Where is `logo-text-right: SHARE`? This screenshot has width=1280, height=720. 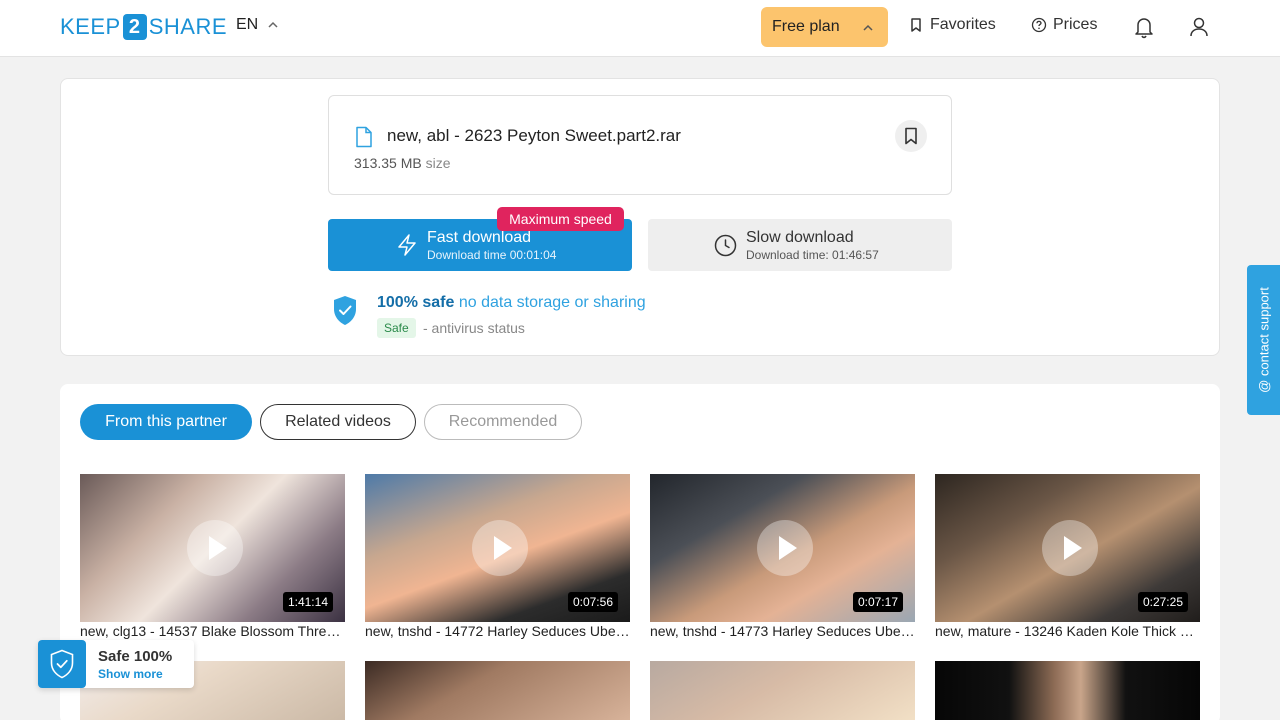 logo-text-right: SHARE is located at coordinates (187, 26).